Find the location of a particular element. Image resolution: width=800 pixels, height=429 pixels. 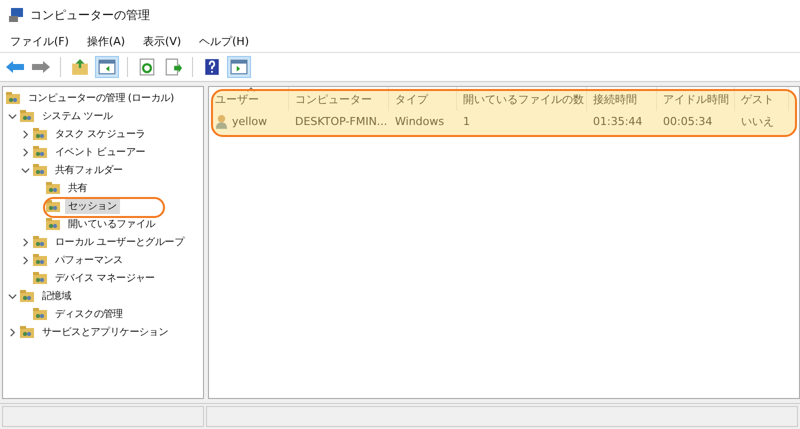

computer-icon is located at coordinates (16, 15).